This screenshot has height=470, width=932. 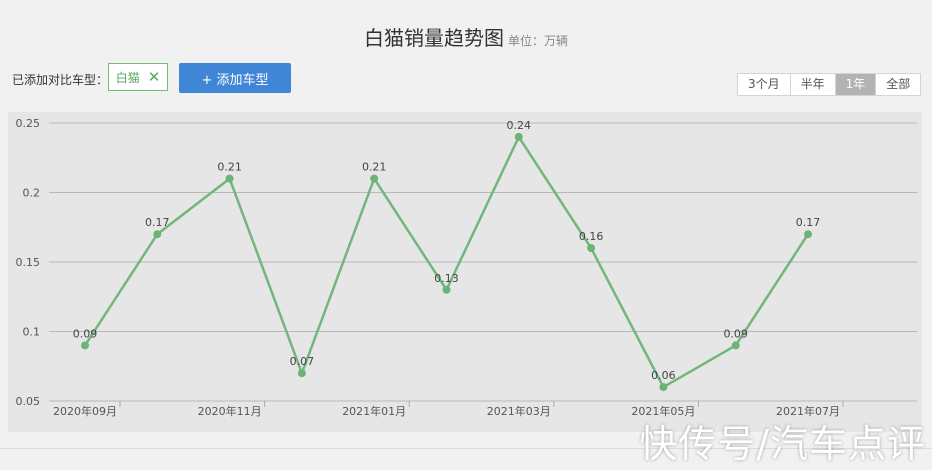 I want to click on data-label: 0.16, so click(x=591, y=236).